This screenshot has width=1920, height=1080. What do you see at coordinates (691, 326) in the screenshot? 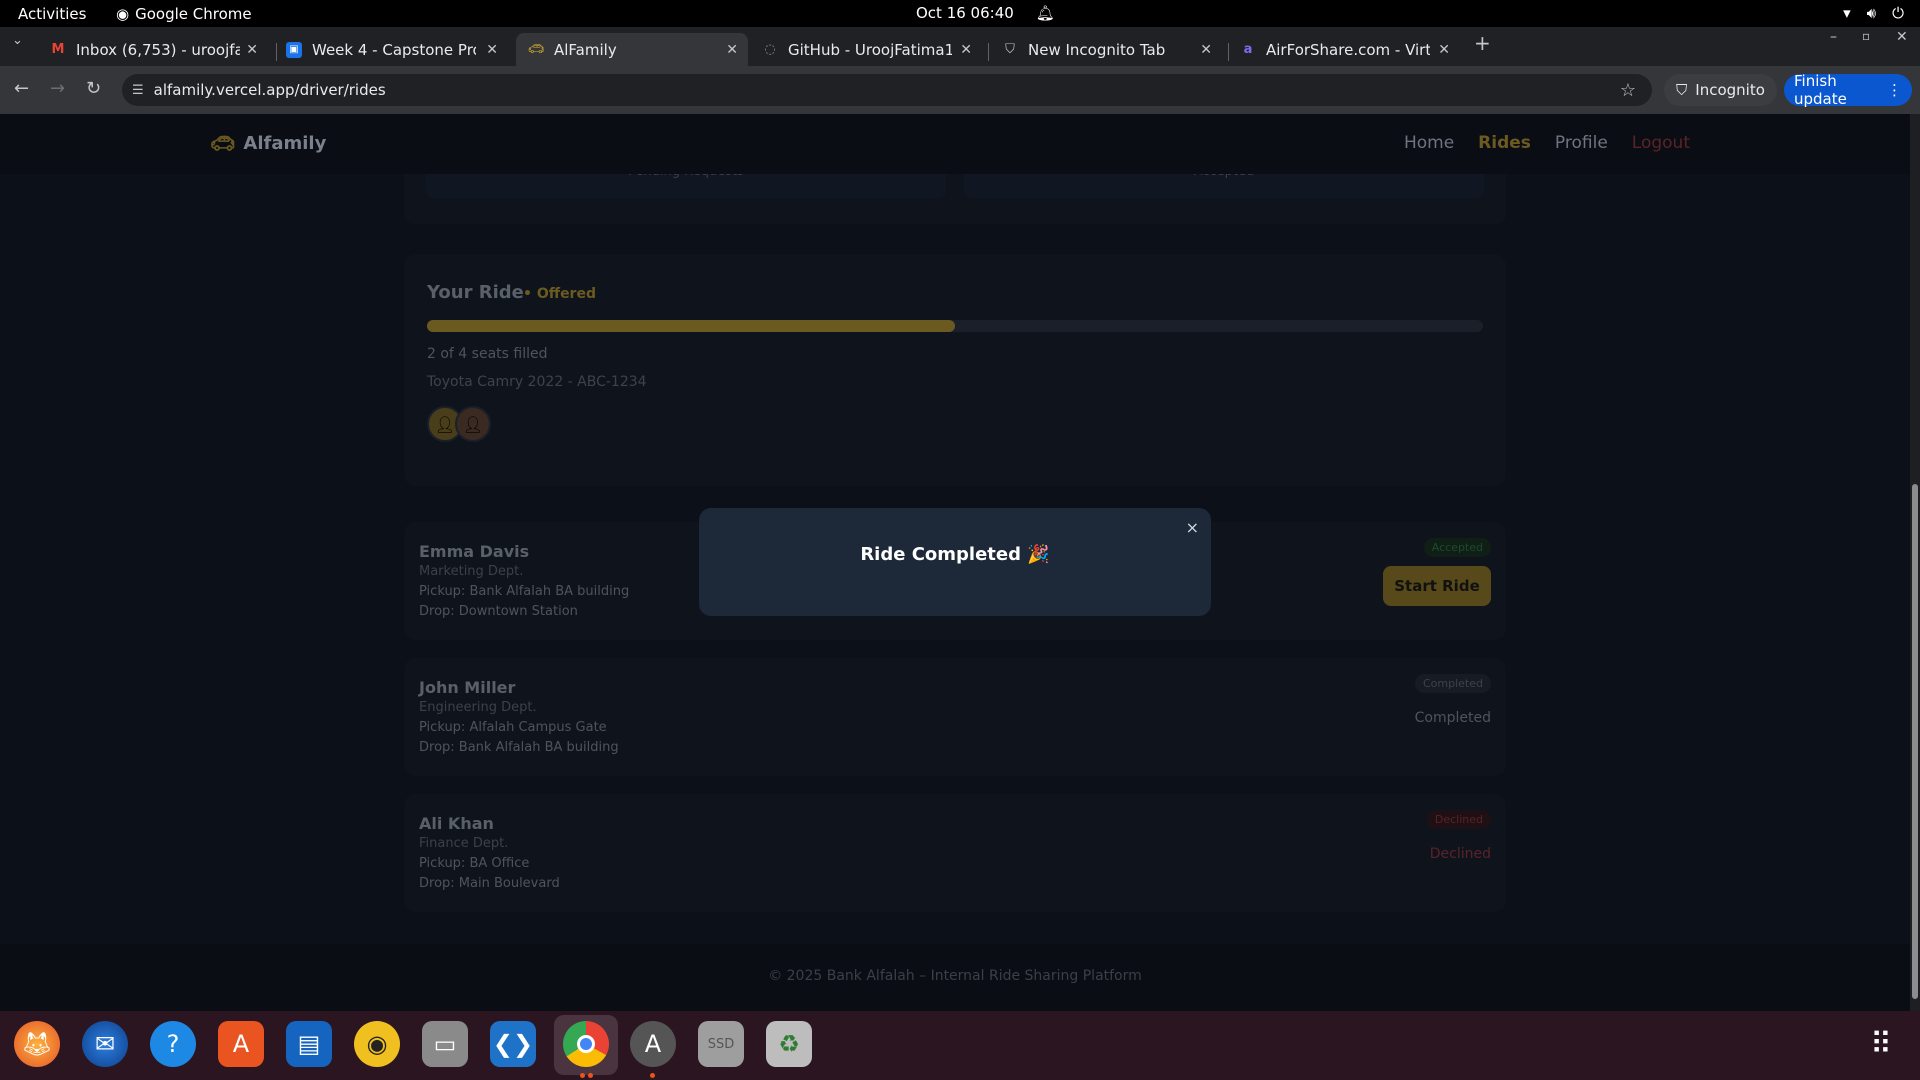
I see `seats-progress-fill` at bounding box center [691, 326].